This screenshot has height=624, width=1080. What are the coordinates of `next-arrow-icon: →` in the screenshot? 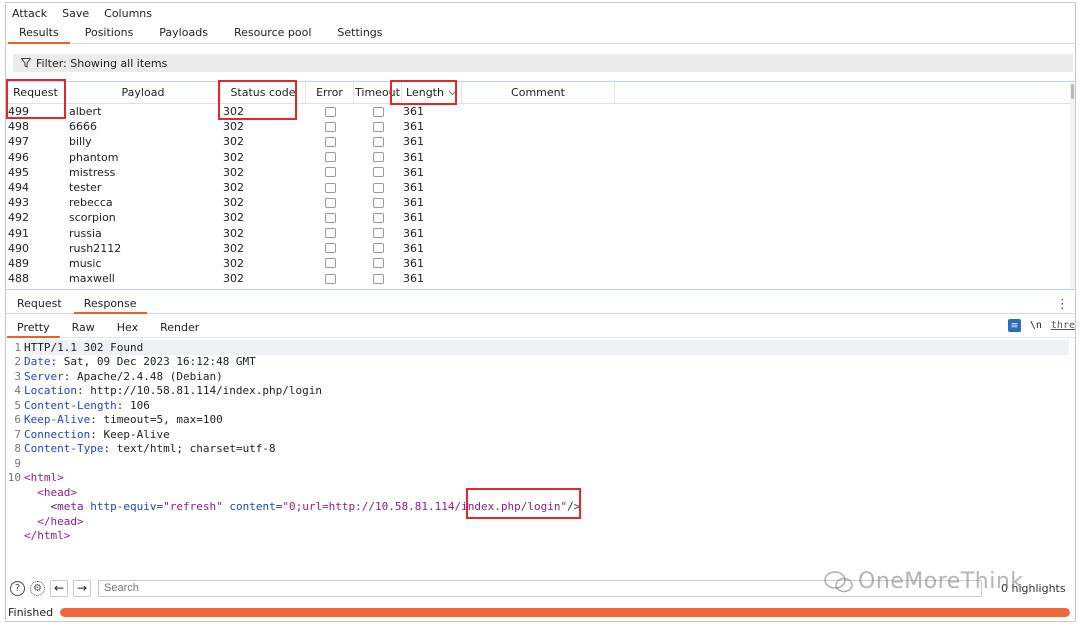 It's located at (82, 588).